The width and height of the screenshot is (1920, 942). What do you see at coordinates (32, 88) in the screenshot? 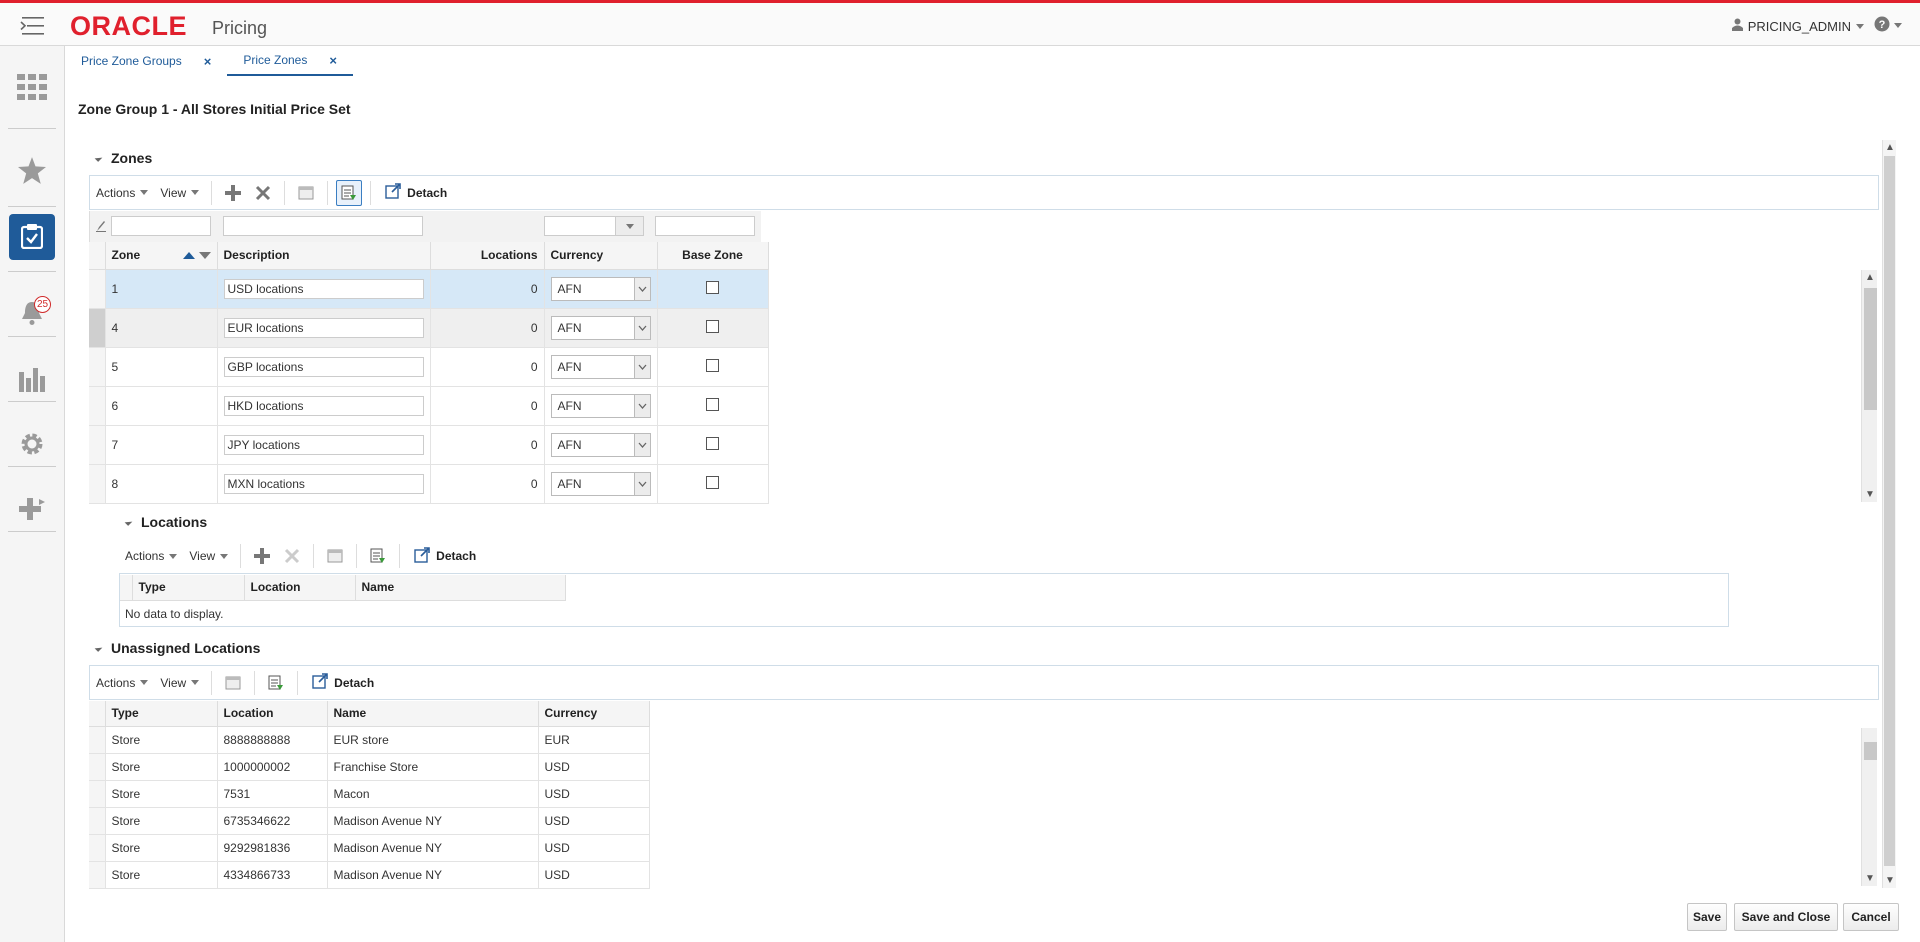
I see `sidebar-item-dashboard` at bounding box center [32, 88].